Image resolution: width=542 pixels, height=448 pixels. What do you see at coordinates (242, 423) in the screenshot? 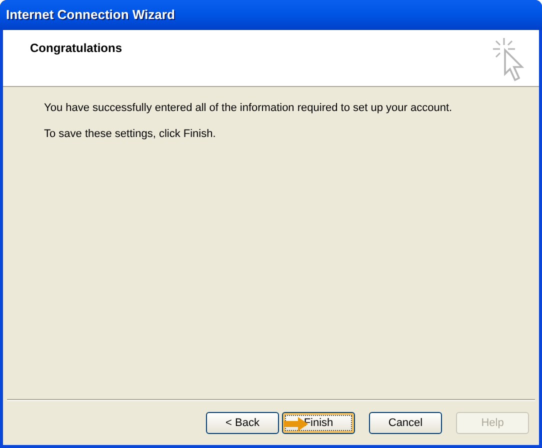
I see `wizard-button: < Back` at bounding box center [242, 423].